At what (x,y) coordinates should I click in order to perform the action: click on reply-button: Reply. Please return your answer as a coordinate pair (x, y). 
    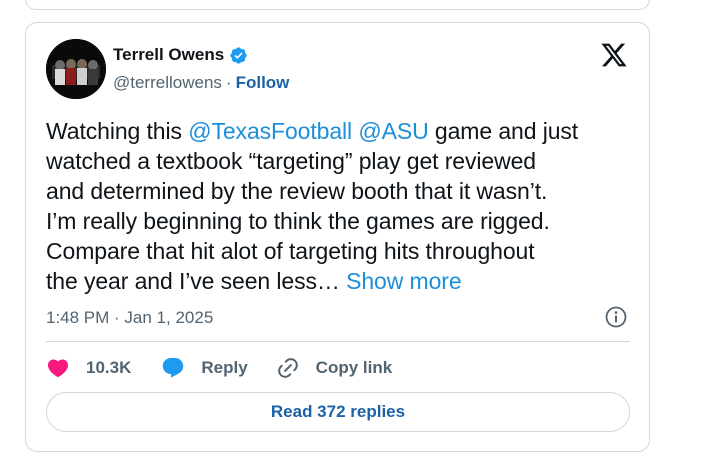
    Looking at the image, I should click on (204, 368).